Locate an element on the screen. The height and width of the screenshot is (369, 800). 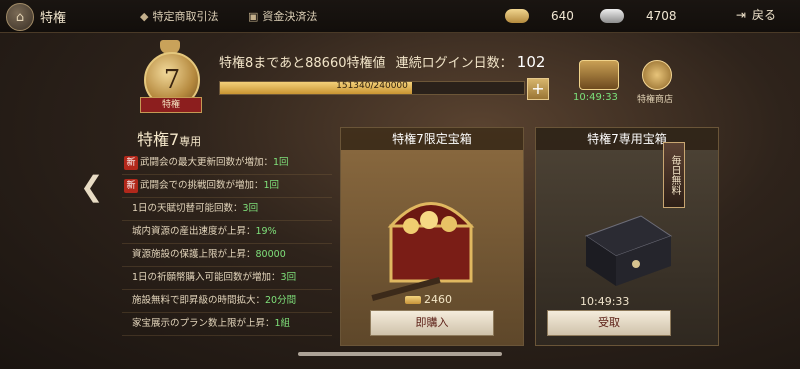
benefit-item: 1日の祈願幣購入可能回数が増加：3回 is located at coordinates (227, 278).